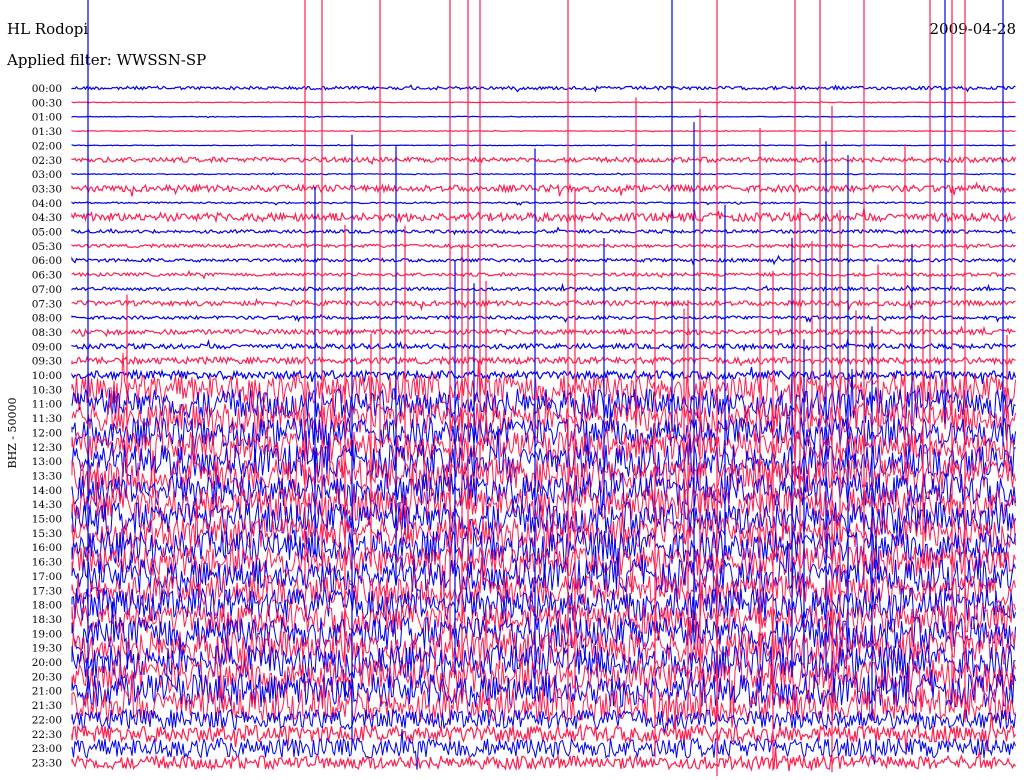  What do you see at coordinates (47, 462) in the screenshot?
I see `time-tick-label: 13:00` at bounding box center [47, 462].